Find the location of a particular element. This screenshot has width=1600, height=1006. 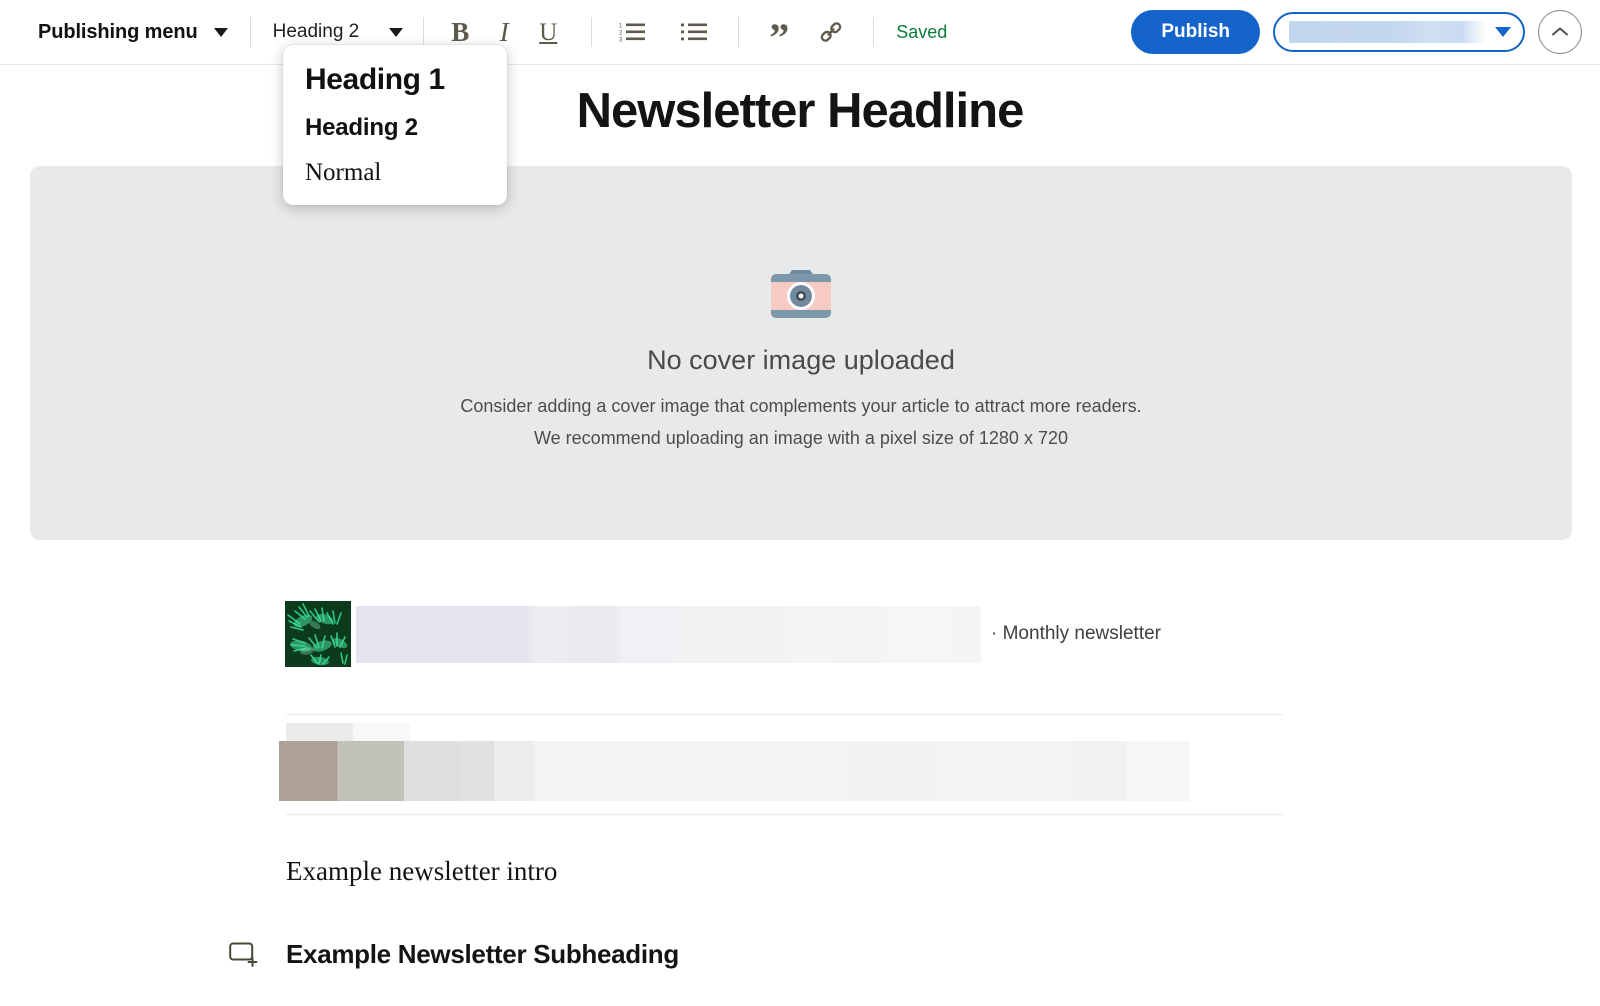

numbered-list-button: 1 2 3 is located at coordinates (632, 32).